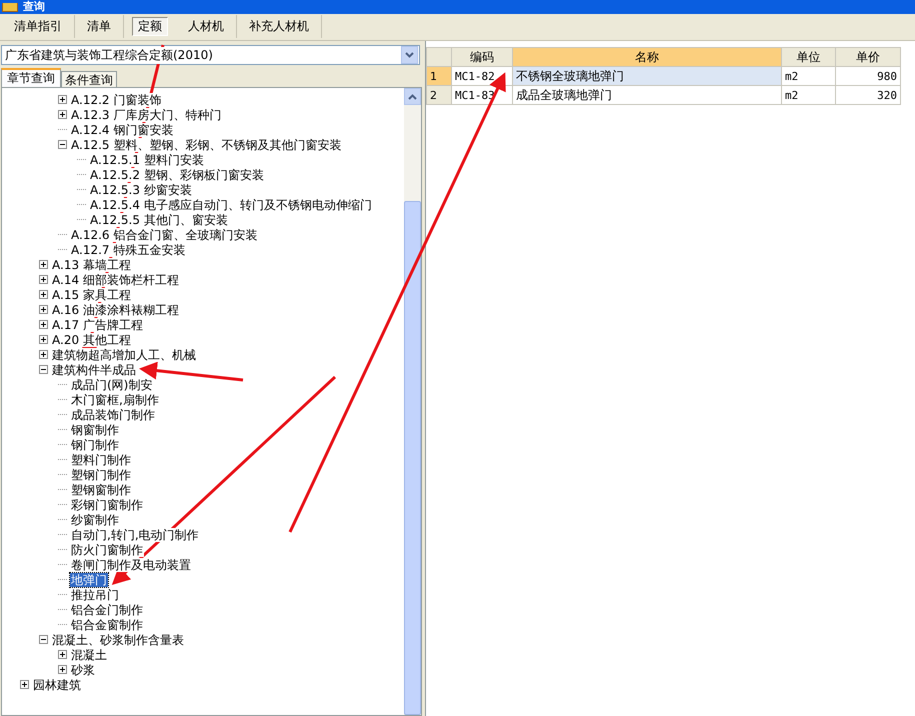  What do you see at coordinates (112, 385) in the screenshot?
I see `tree-item: 成品门(网)制安` at bounding box center [112, 385].